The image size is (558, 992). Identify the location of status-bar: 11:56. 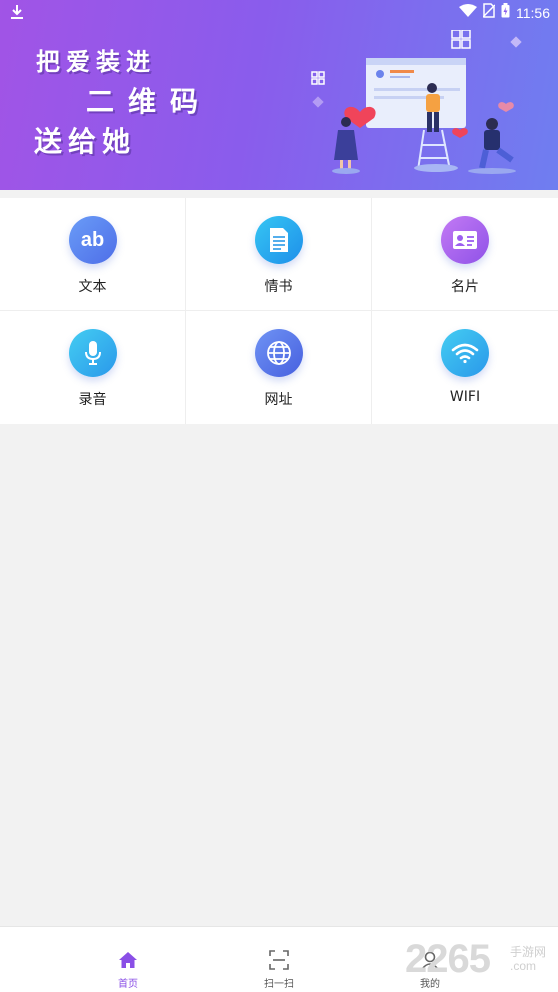
(279, 13).